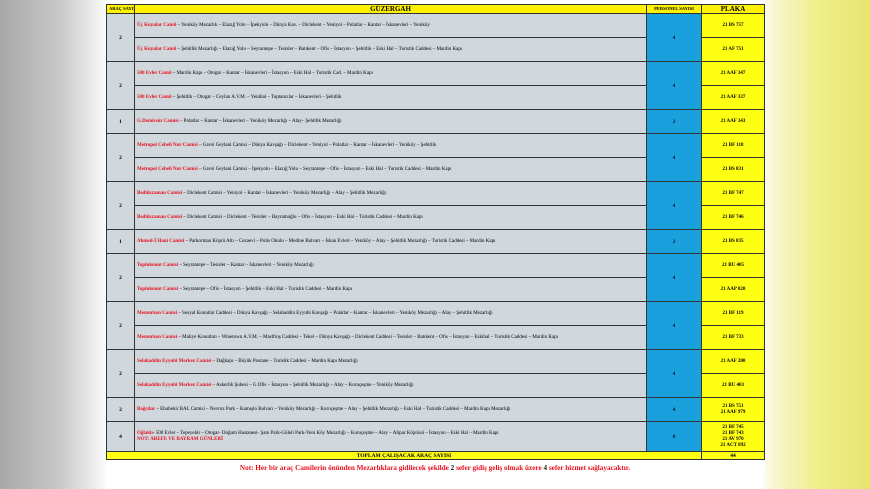 This screenshot has width=870, height=489. I want to click on plate-cell: 21 AF 751, so click(733, 49).